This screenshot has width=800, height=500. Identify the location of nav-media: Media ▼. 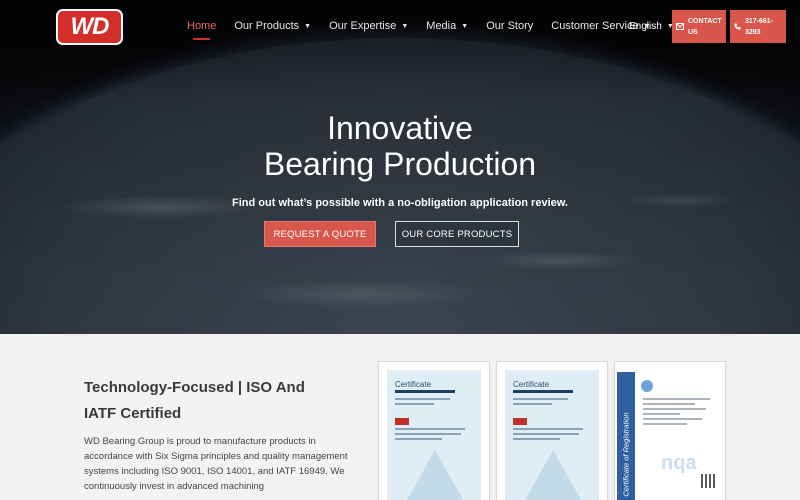
(447, 26).